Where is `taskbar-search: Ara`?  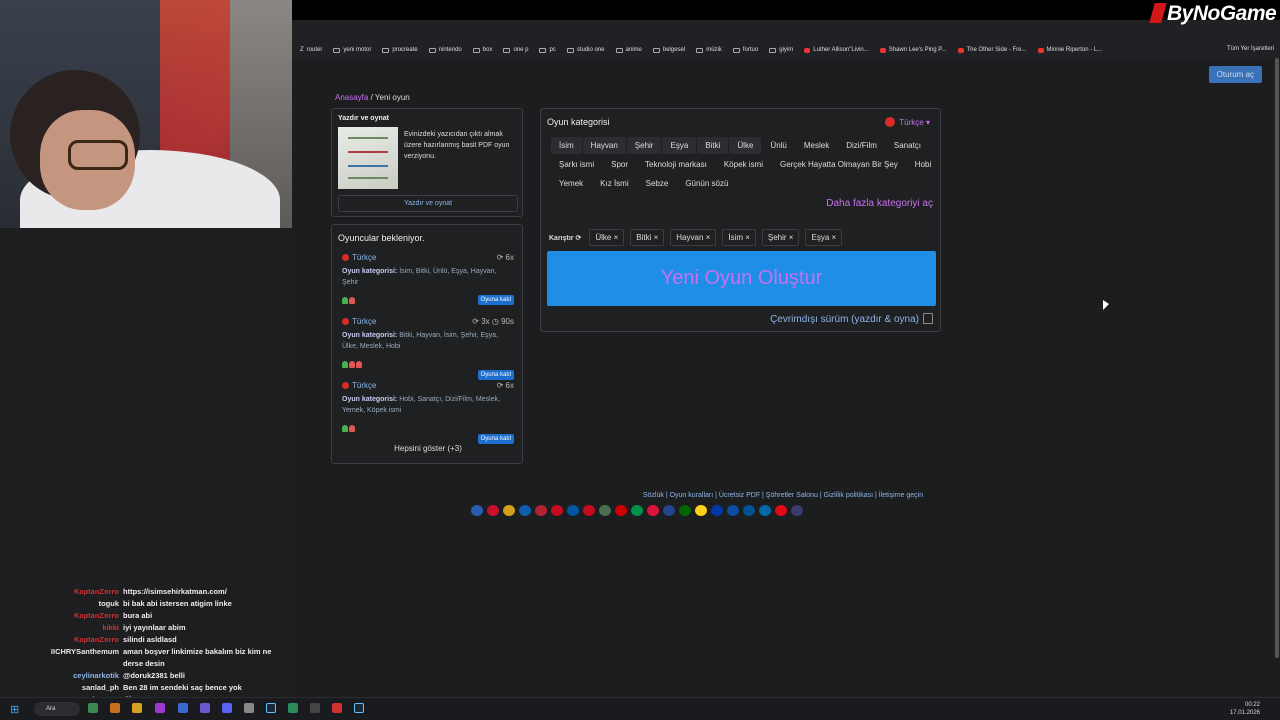
taskbar-search: Ara is located at coordinates (57, 709).